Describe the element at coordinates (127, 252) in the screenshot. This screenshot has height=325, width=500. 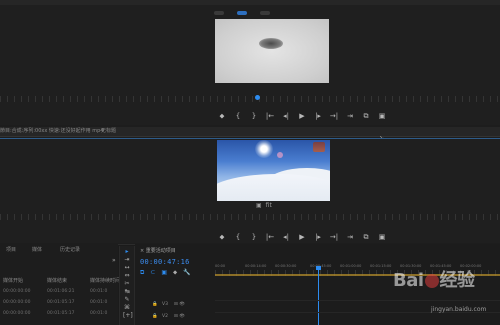
I see `selection-tool-icon: ▸` at that location.